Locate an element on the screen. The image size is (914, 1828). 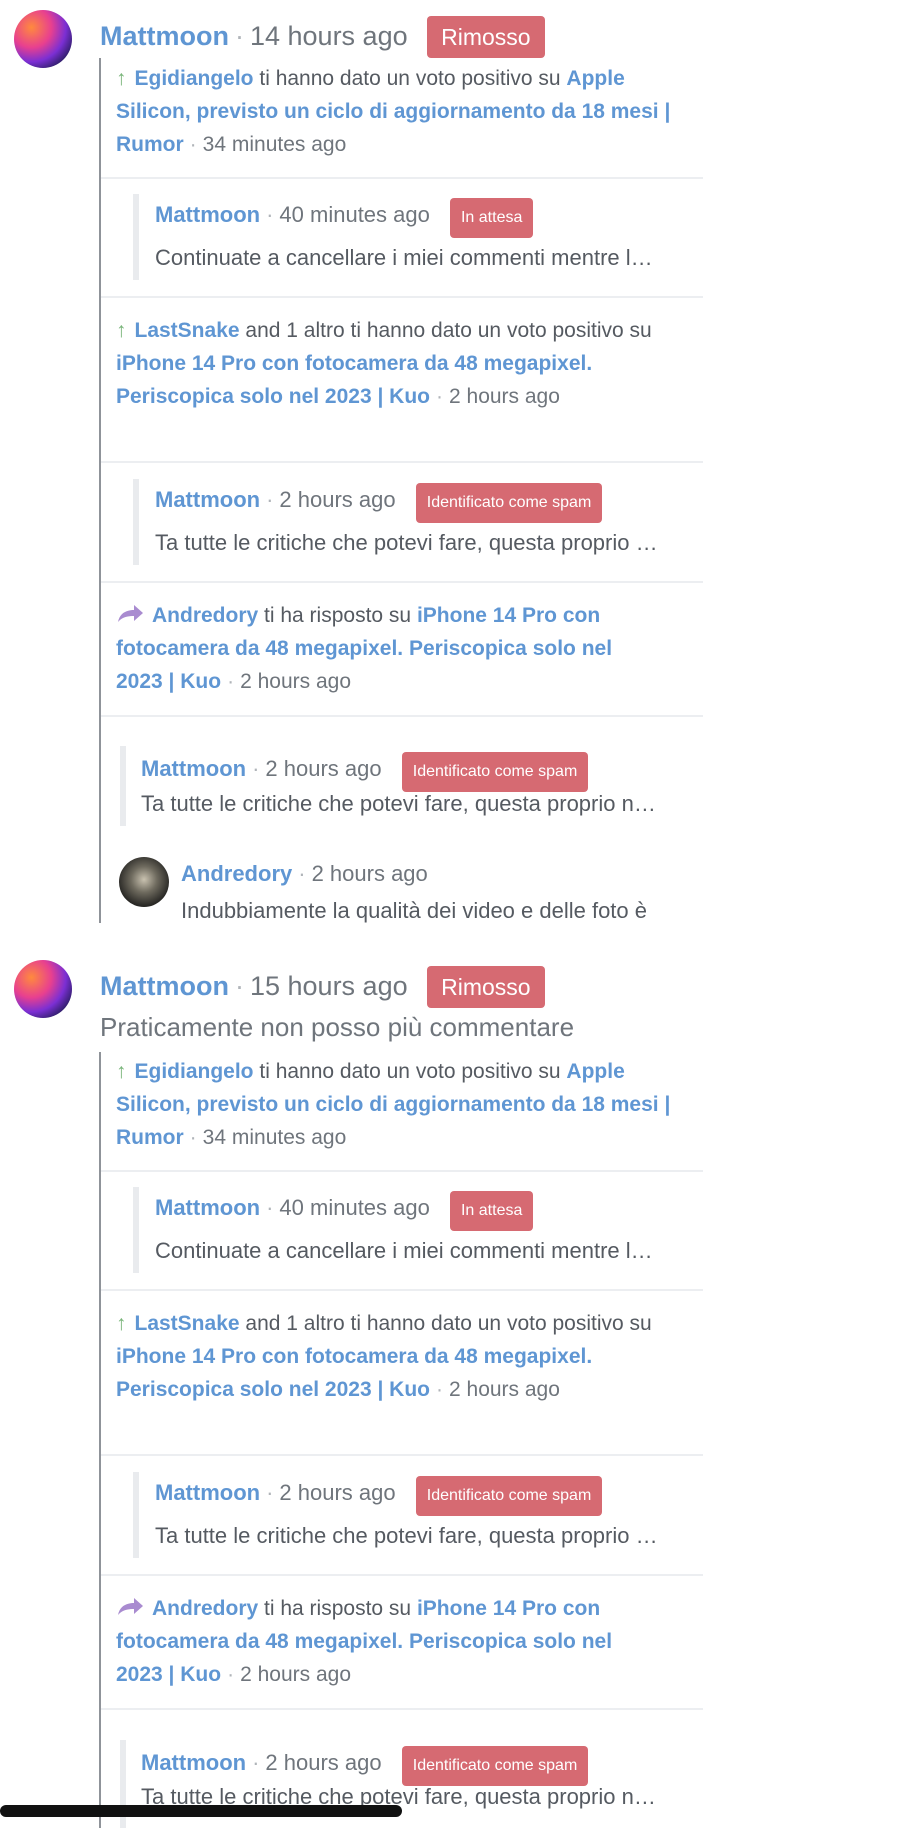
comment-header: Mattmoon · 15 hours ago Rimosso is located at coordinates (322, 987).